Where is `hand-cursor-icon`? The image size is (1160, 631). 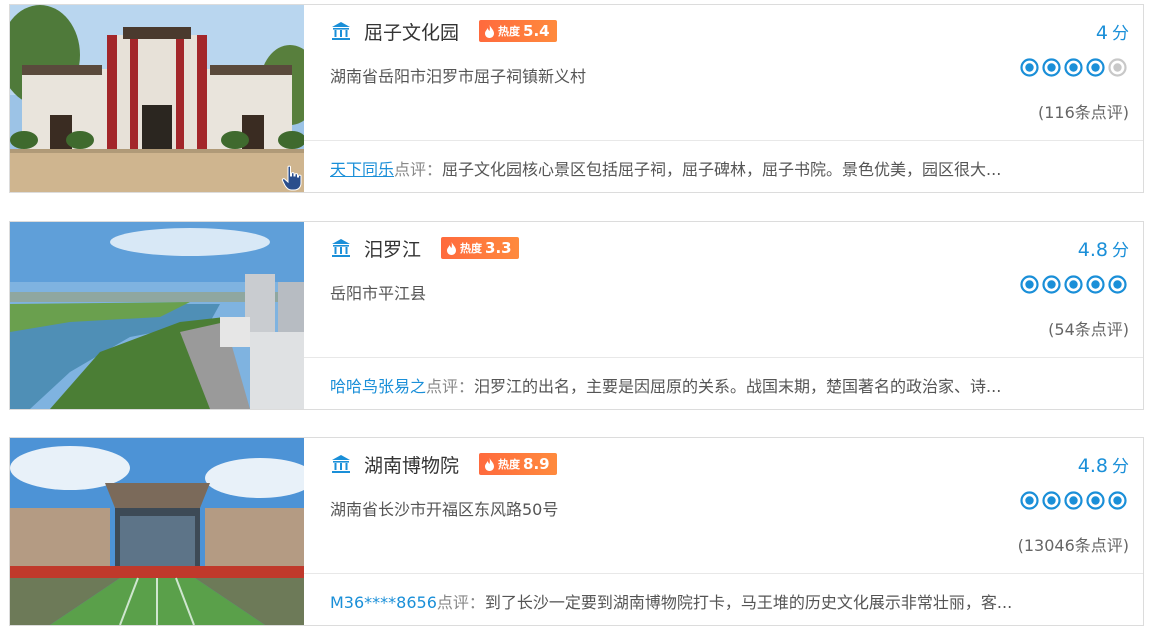 hand-cursor-icon is located at coordinates (291, 178).